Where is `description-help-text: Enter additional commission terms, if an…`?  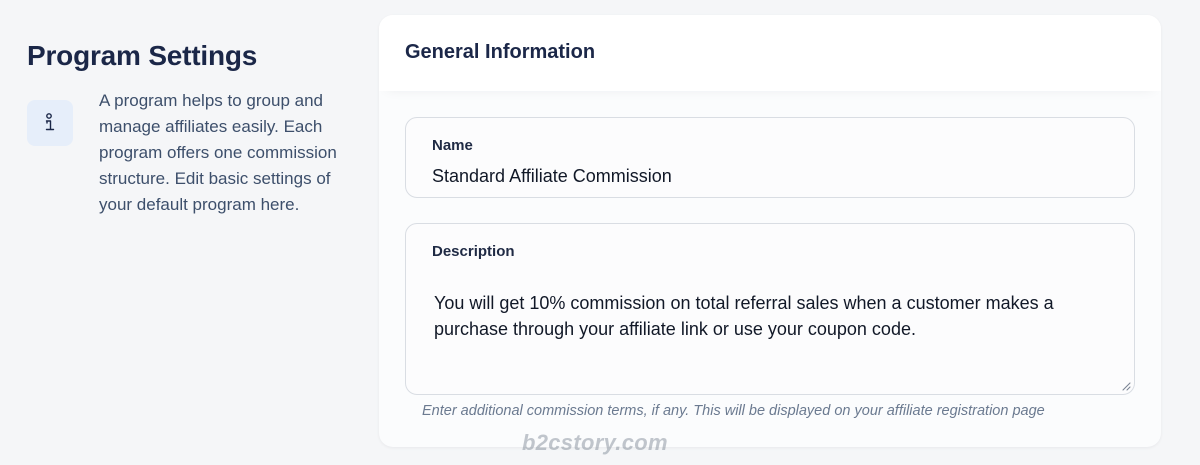 description-help-text: Enter additional commission terms, if an… is located at coordinates (733, 411).